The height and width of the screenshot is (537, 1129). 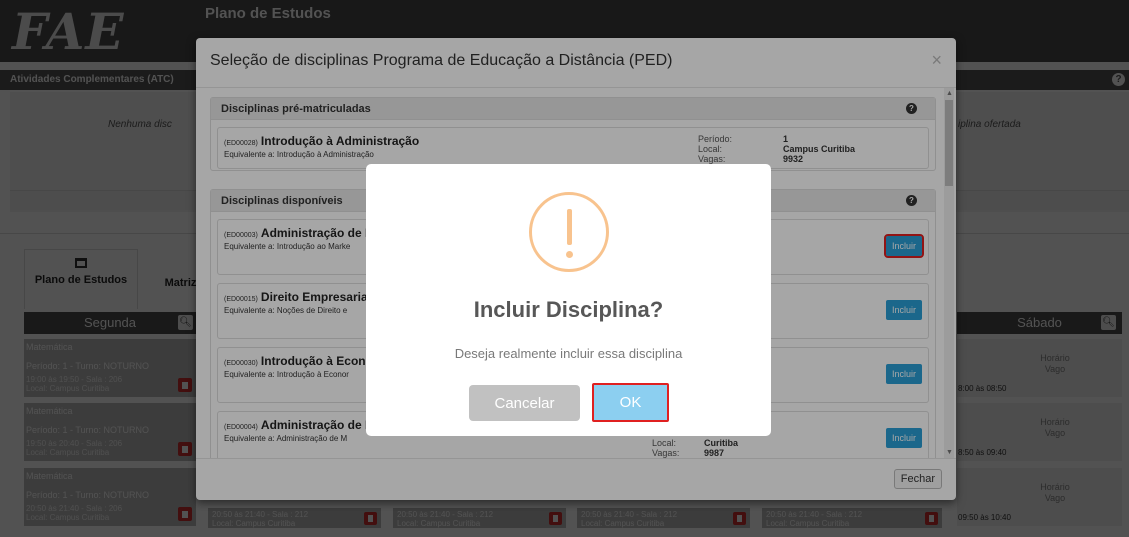 What do you see at coordinates (630, 402) in the screenshot?
I see `ok-button: OK` at bounding box center [630, 402].